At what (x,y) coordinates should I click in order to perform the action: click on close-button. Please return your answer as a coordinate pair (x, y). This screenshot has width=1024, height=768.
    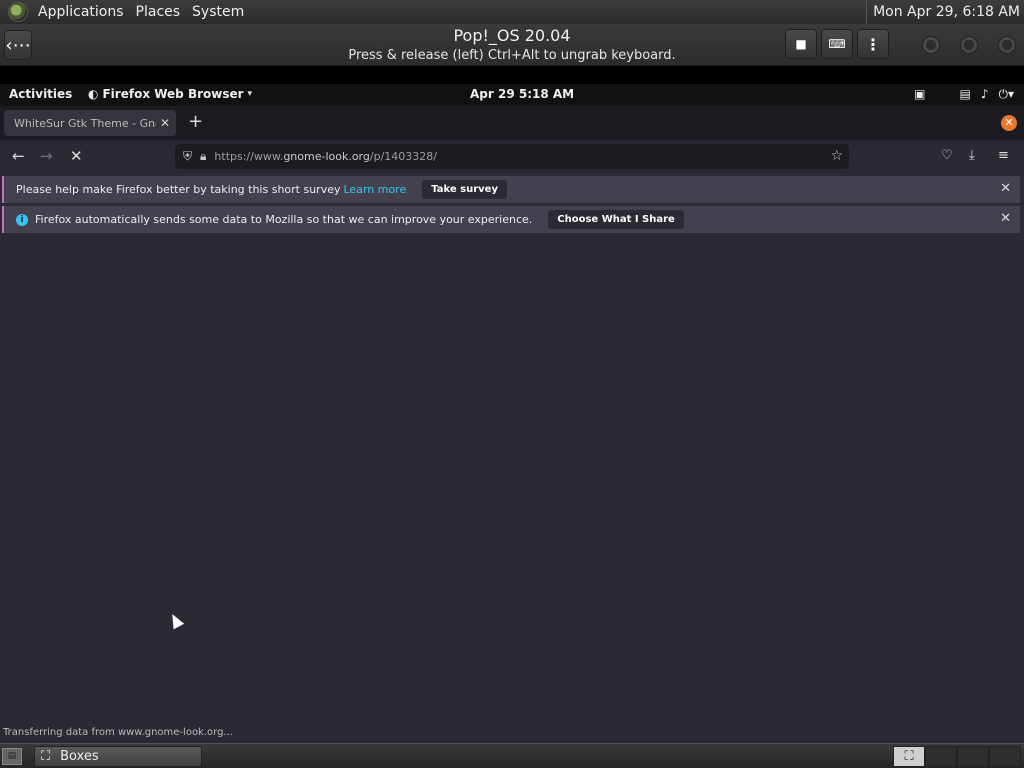
    Looking at the image, I should click on (1007, 45).